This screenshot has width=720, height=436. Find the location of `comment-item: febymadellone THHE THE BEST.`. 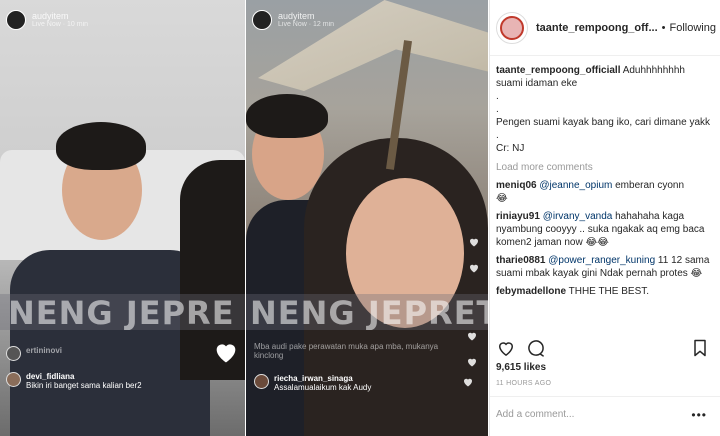

comment-item: febymadellone THHE THE BEST. is located at coordinates (605, 291).